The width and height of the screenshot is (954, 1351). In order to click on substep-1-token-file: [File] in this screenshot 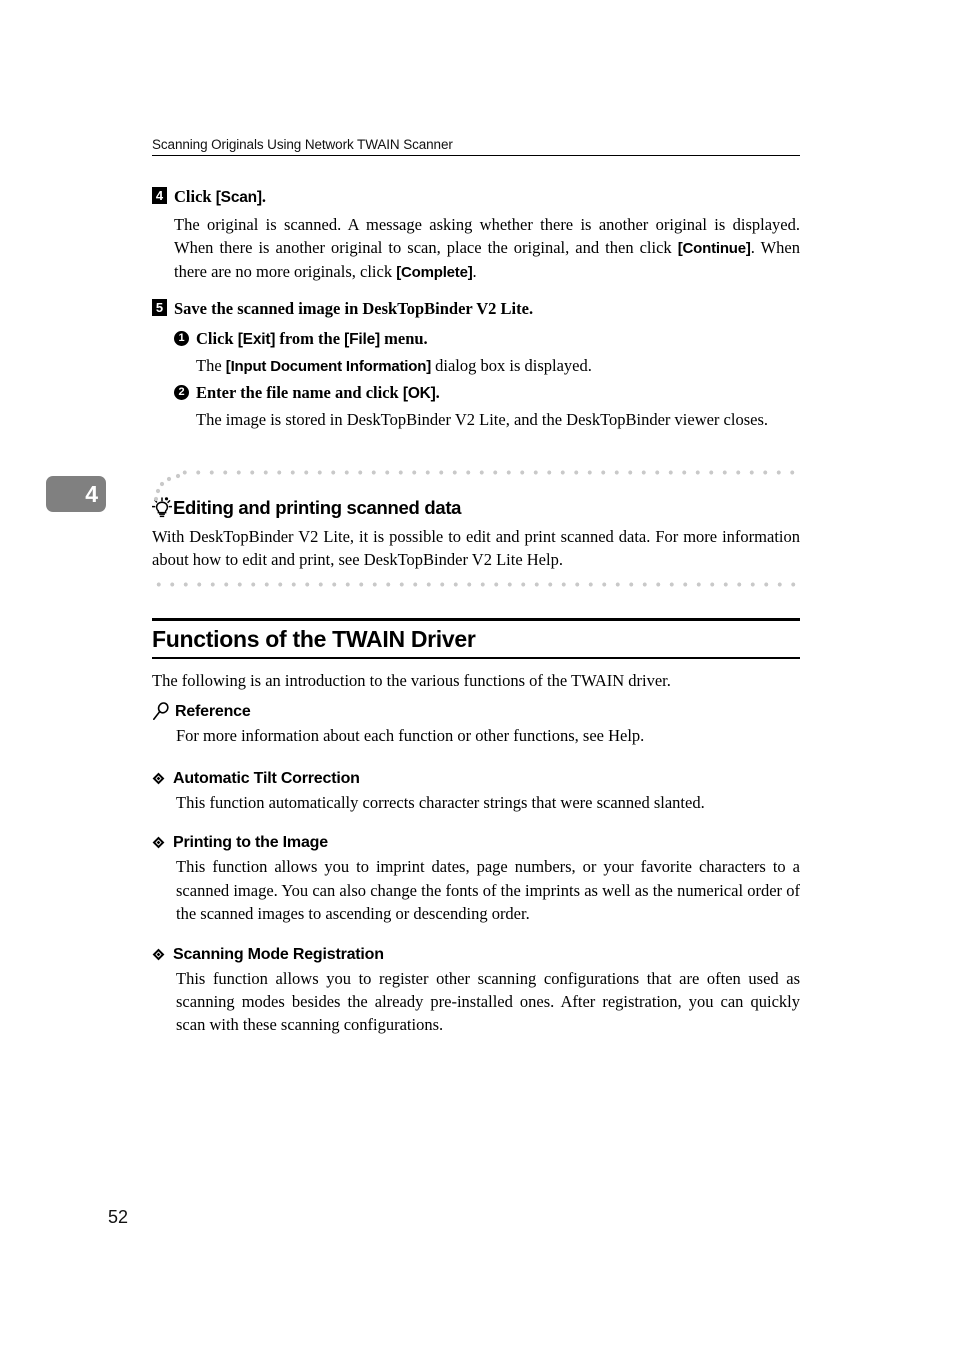, I will do `click(362, 339)`.